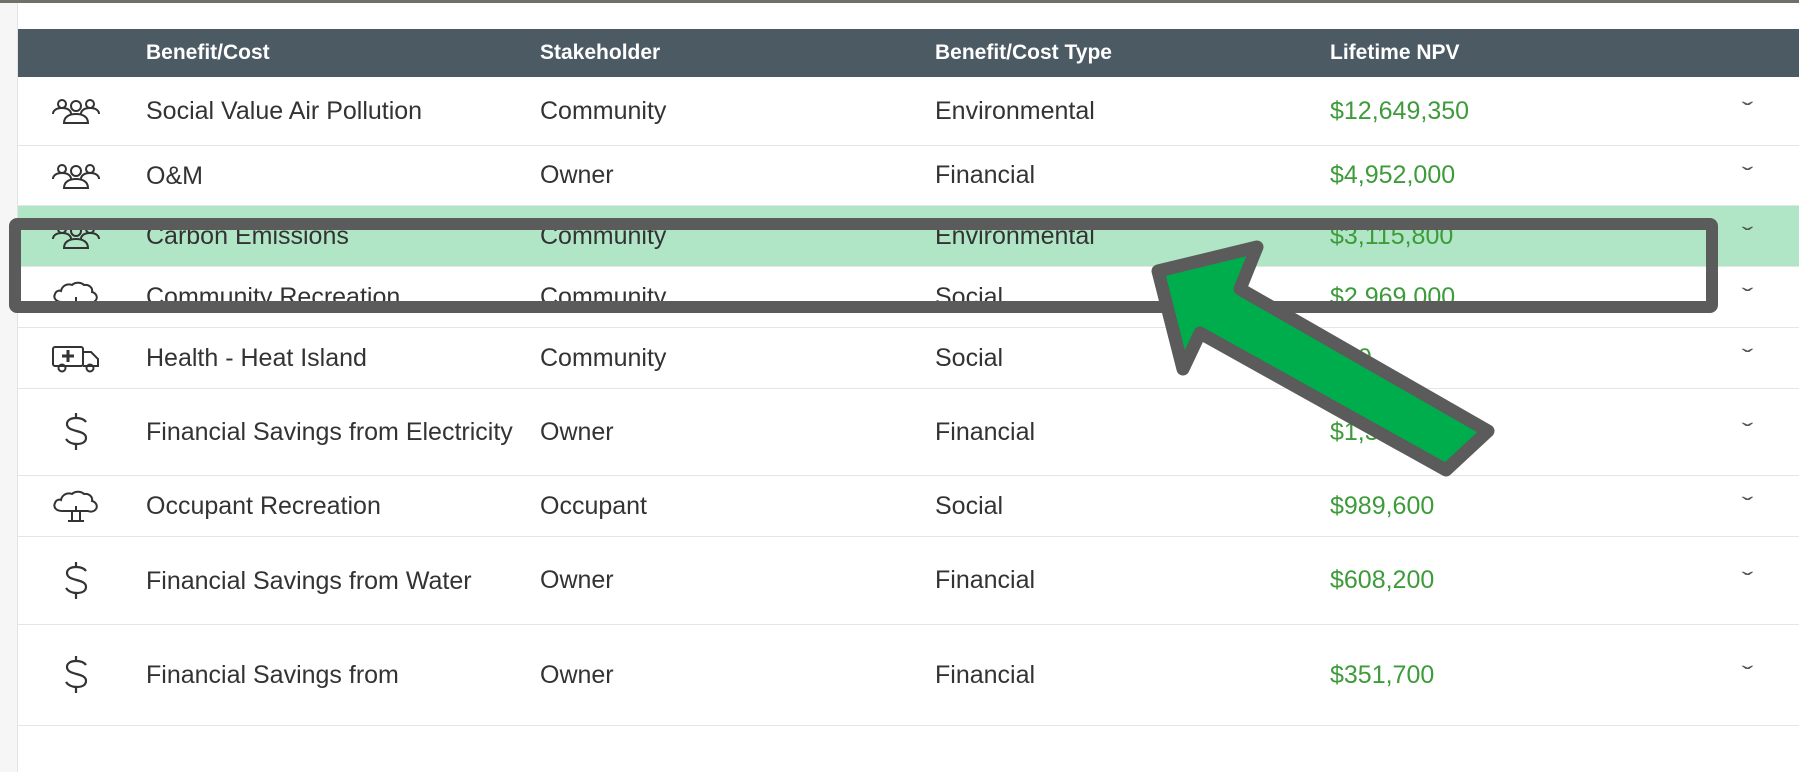  What do you see at coordinates (899, 1) in the screenshot?
I see `top-border` at bounding box center [899, 1].